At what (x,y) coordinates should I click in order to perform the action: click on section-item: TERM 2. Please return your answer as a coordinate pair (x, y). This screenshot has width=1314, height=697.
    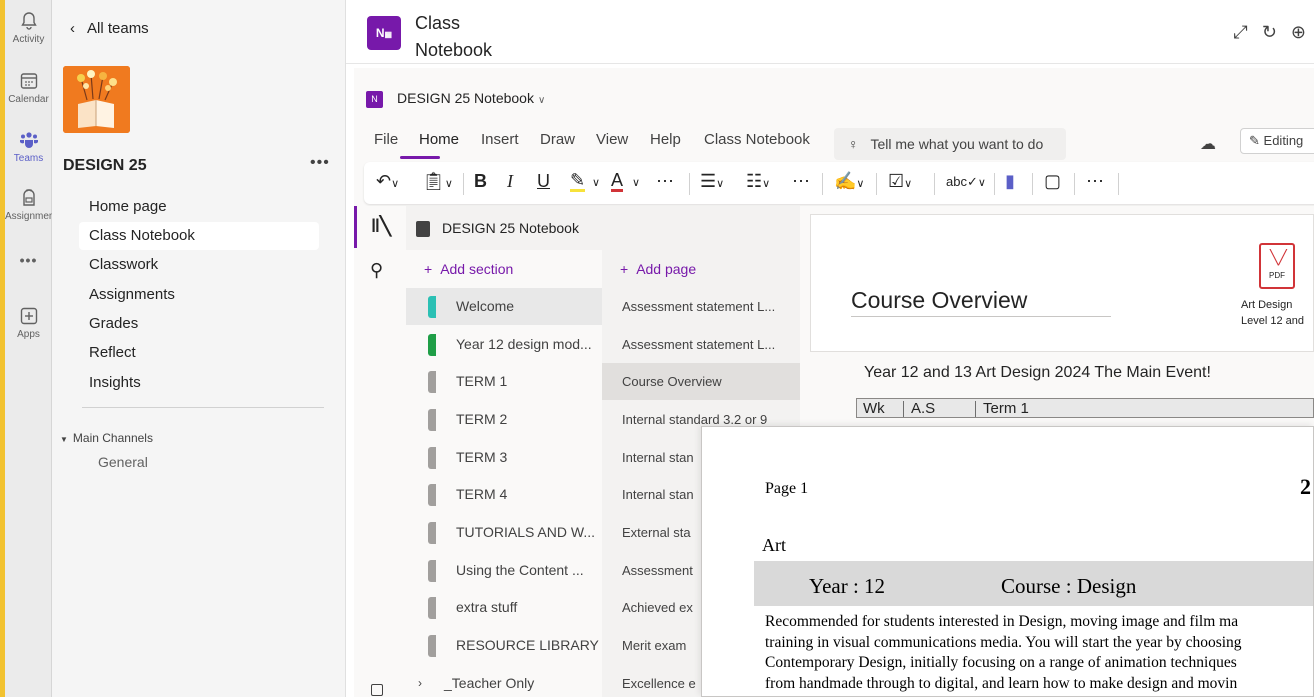
    Looking at the image, I should click on (504, 419).